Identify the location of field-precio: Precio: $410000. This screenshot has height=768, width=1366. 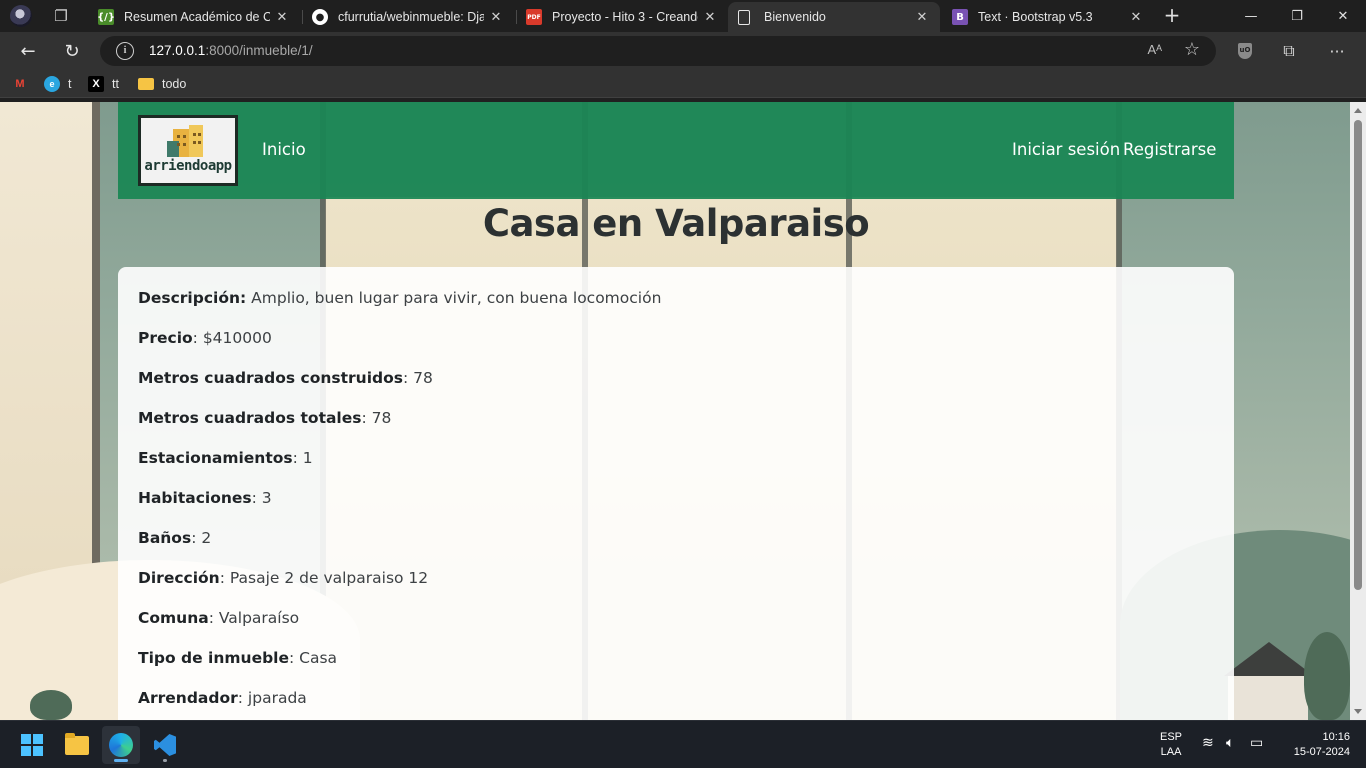
(205, 338).